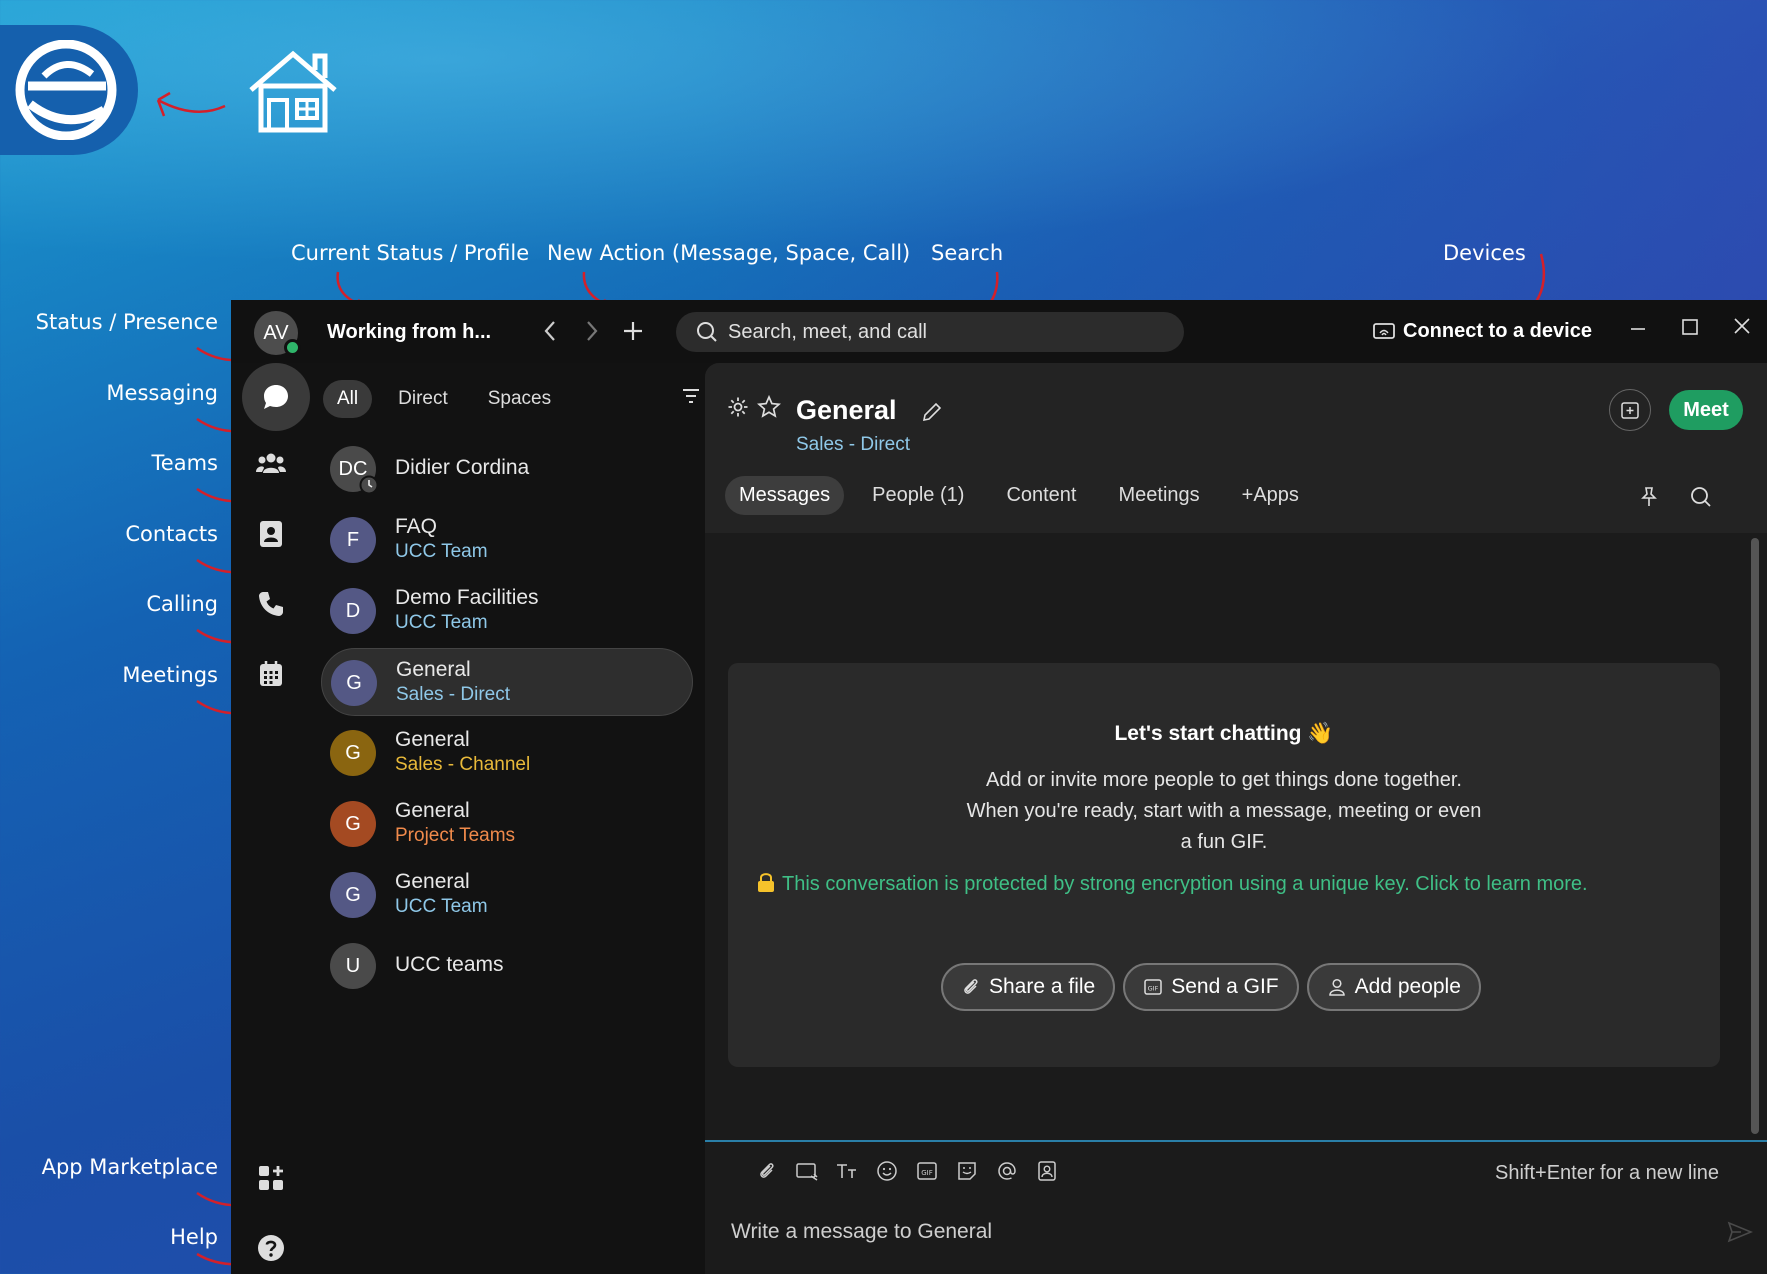 This screenshot has height=1274, width=1767. I want to click on sticker-button, so click(967, 1171).